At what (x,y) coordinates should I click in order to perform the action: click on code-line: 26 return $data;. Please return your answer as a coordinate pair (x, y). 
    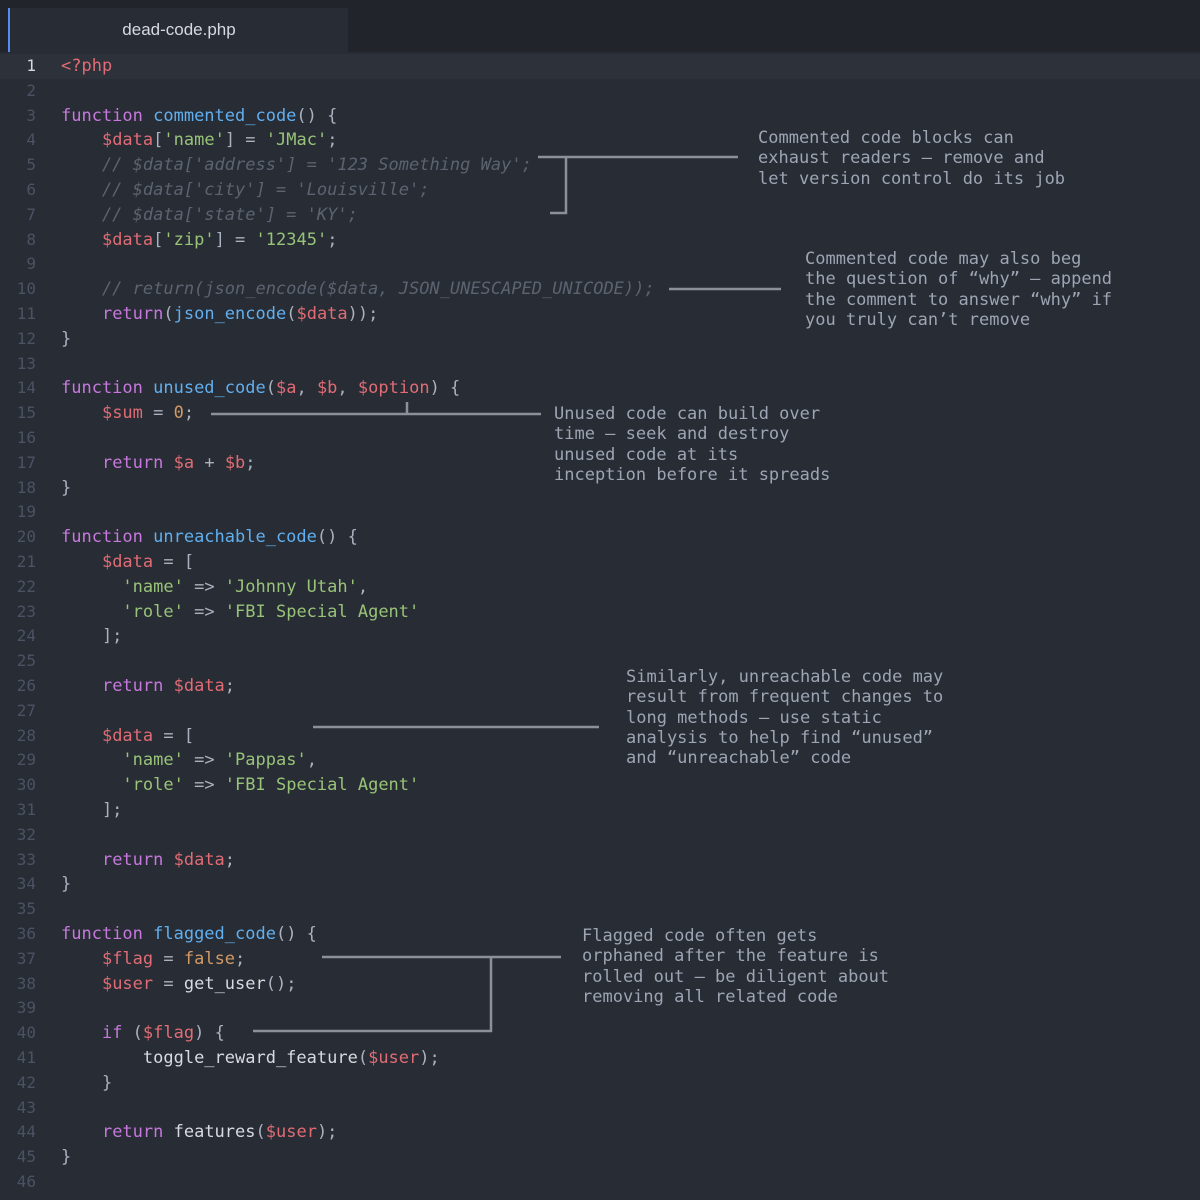
    Looking at the image, I should click on (600, 686).